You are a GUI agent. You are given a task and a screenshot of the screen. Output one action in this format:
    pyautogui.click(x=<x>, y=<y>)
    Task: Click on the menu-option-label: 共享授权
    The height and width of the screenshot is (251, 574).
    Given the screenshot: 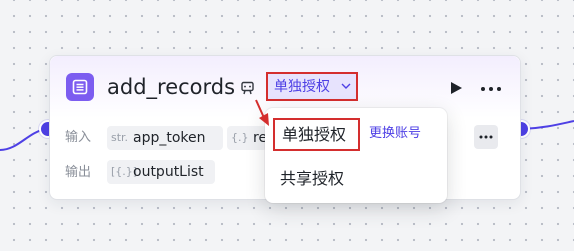 What is the action you would take?
    pyautogui.click(x=312, y=178)
    